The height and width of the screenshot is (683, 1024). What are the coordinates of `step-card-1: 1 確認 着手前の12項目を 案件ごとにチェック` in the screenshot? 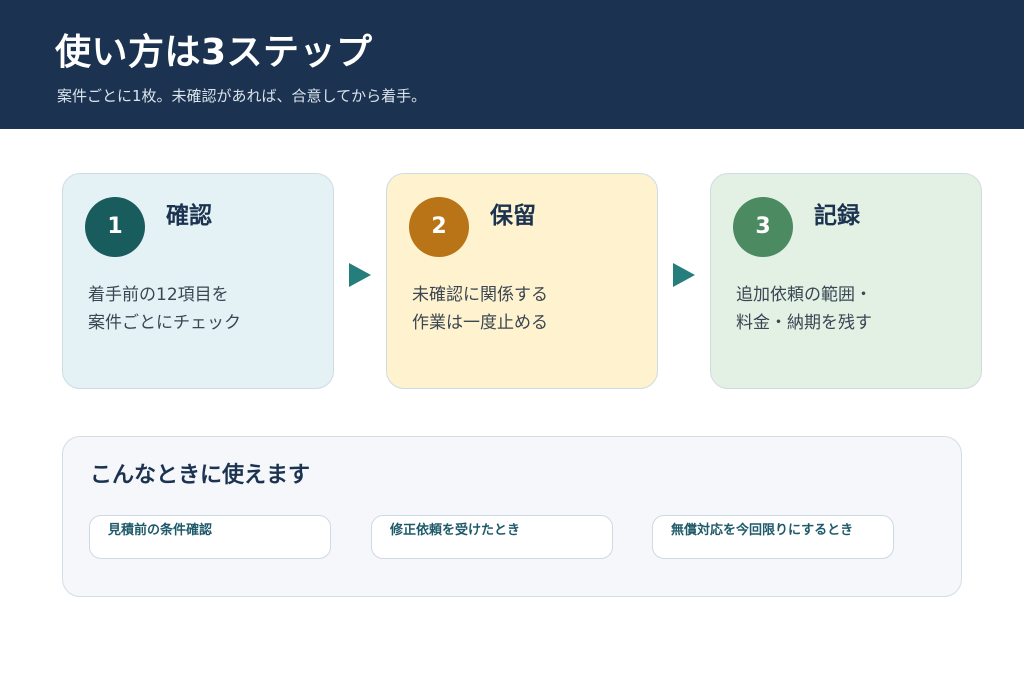 It's located at (198, 281).